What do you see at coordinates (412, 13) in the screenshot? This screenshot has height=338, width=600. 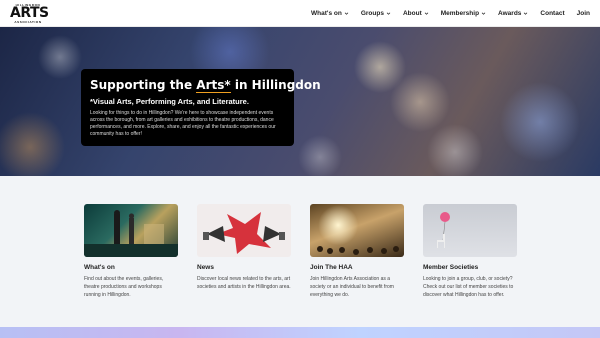 I see `nav-label: About` at bounding box center [412, 13].